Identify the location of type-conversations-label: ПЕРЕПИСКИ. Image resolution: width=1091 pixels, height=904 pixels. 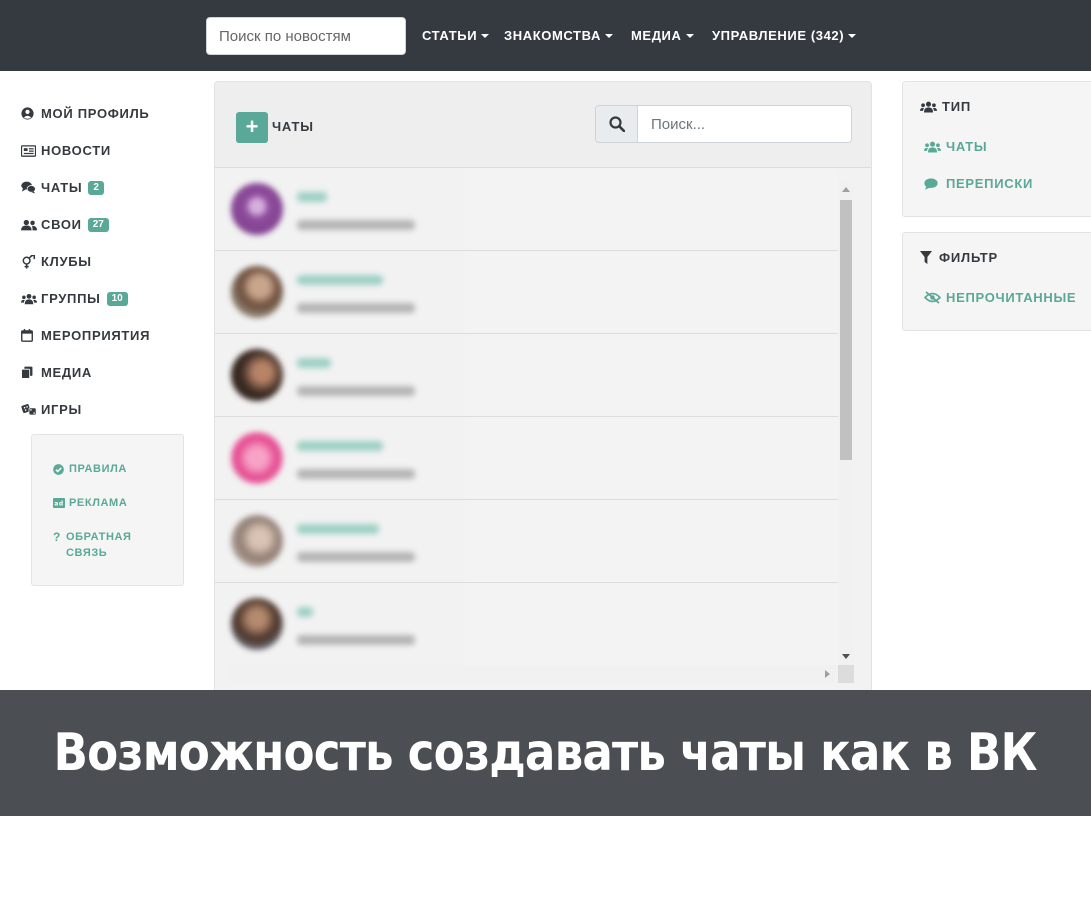
(990, 183).